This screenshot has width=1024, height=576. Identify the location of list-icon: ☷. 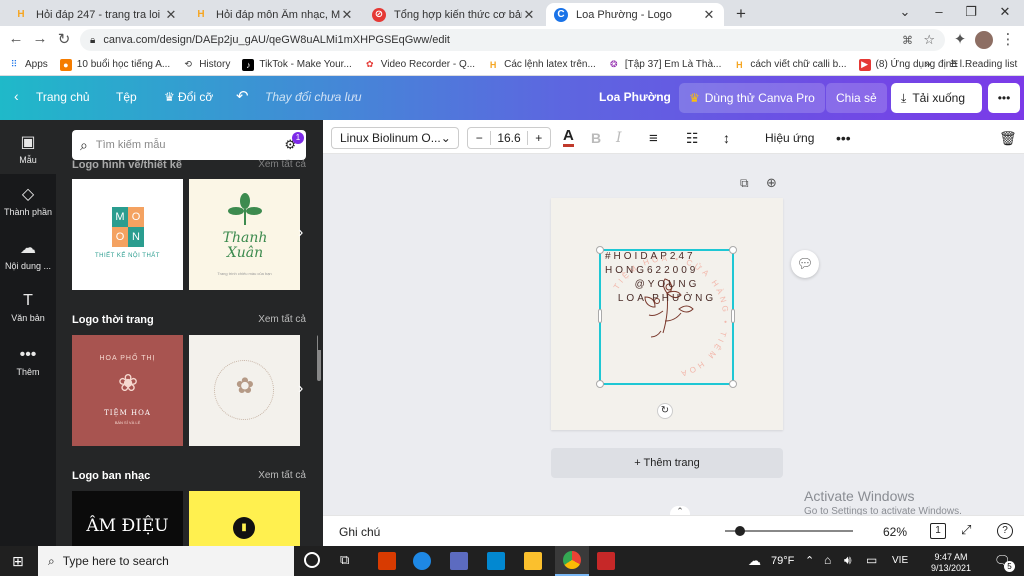
(692, 138).